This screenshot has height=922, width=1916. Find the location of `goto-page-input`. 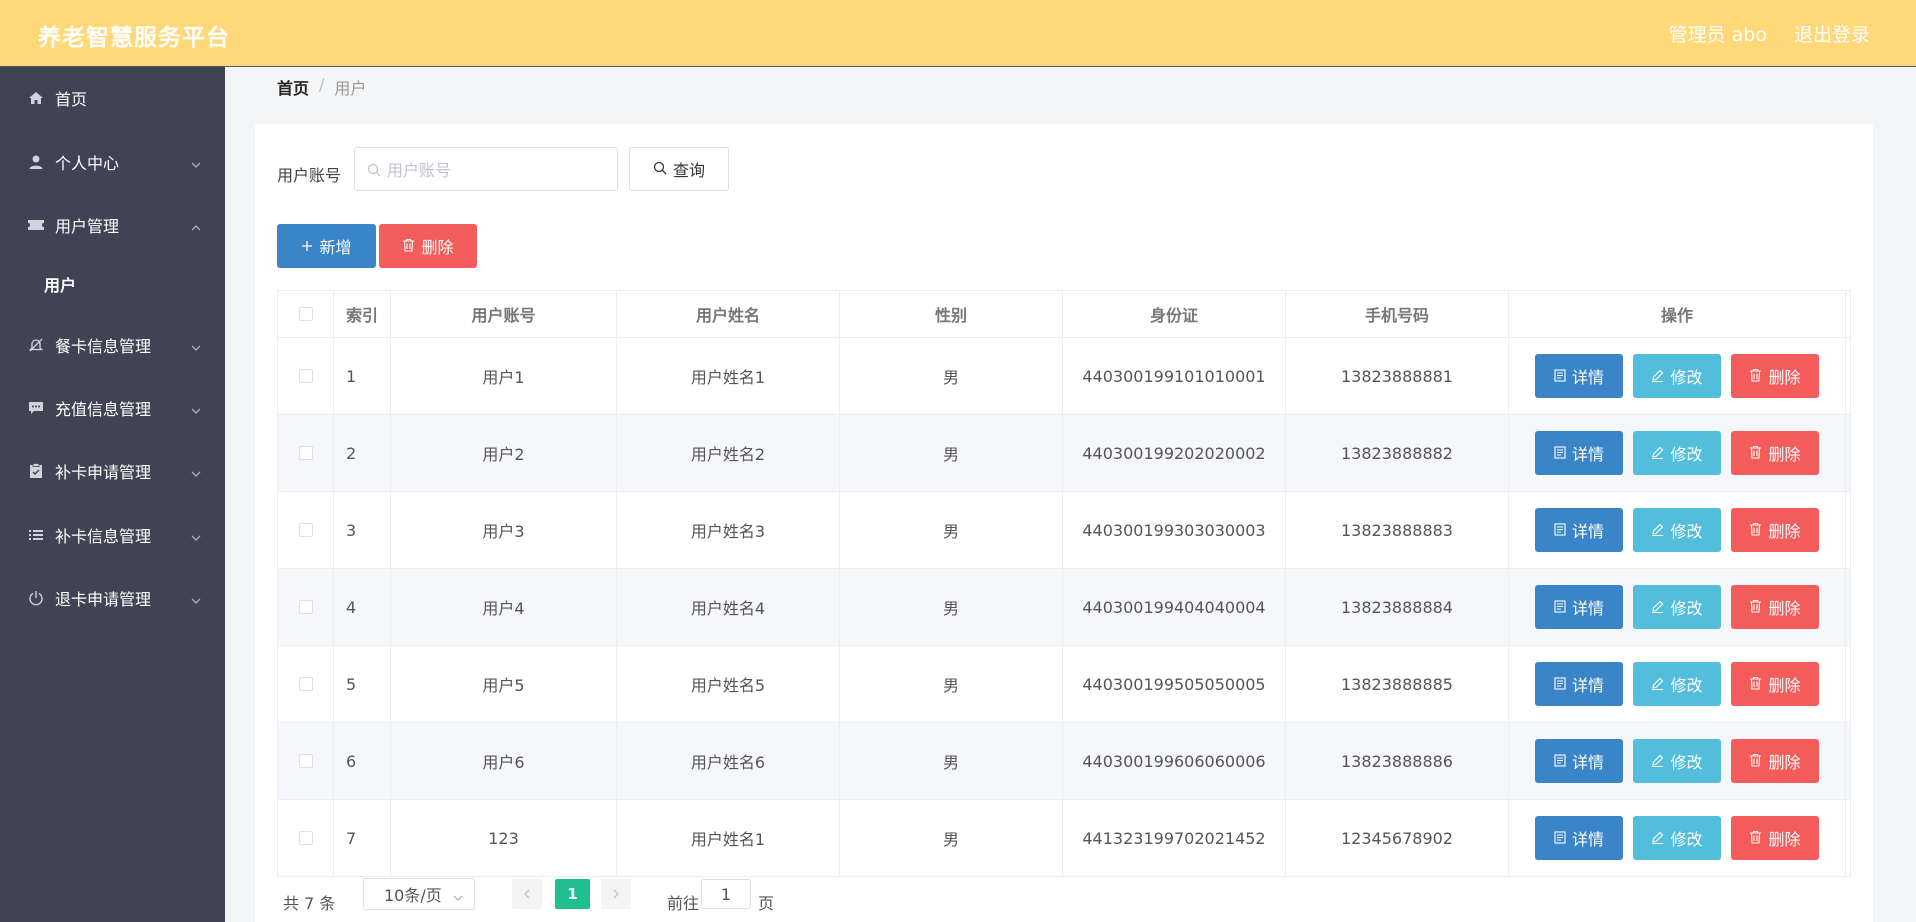

goto-page-input is located at coordinates (726, 894).